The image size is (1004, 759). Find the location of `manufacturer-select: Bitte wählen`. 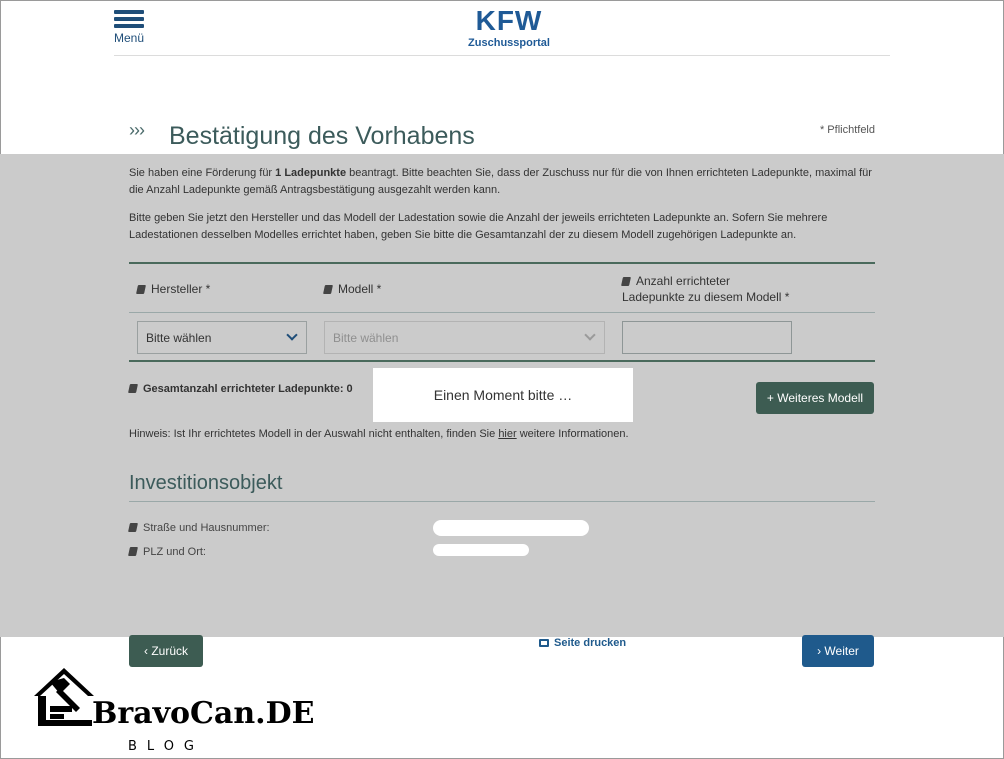

manufacturer-select: Bitte wählen is located at coordinates (222, 337).